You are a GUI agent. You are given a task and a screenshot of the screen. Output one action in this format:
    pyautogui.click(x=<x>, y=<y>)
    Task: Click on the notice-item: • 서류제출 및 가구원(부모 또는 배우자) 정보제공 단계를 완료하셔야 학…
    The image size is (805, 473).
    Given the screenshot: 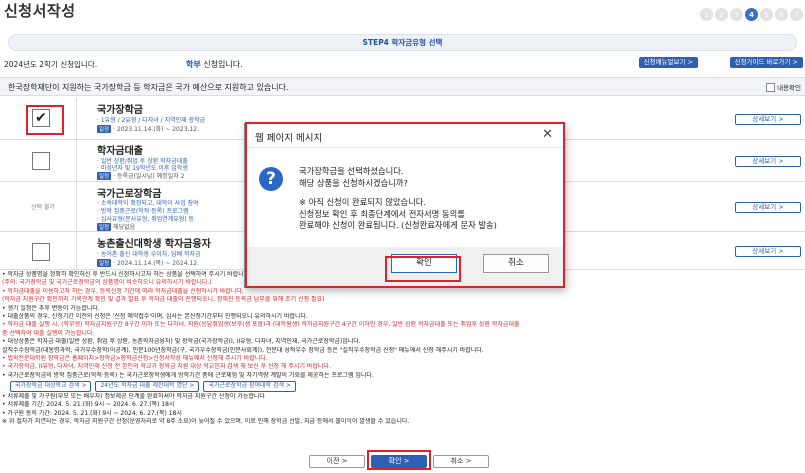 What is the action you would take?
    pyautogui.click(x=133, y=396)
    